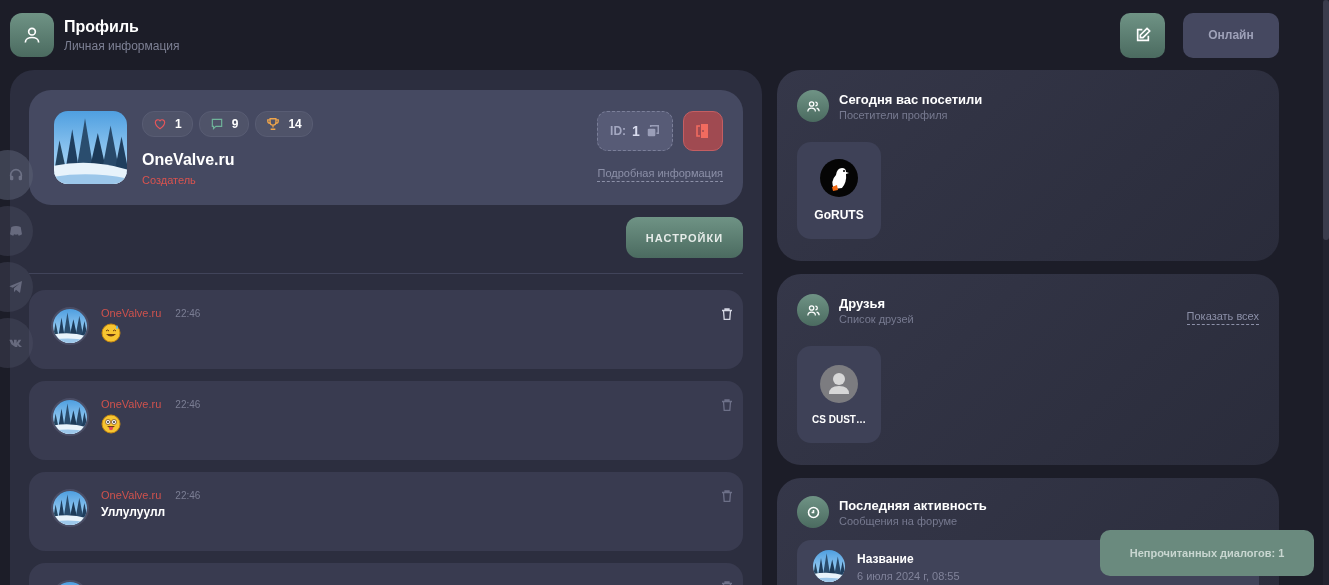  What do you see at coordinates (235, 124) in the screenshot?
I see `stat-count: 9` at bounding box center [235, 124].